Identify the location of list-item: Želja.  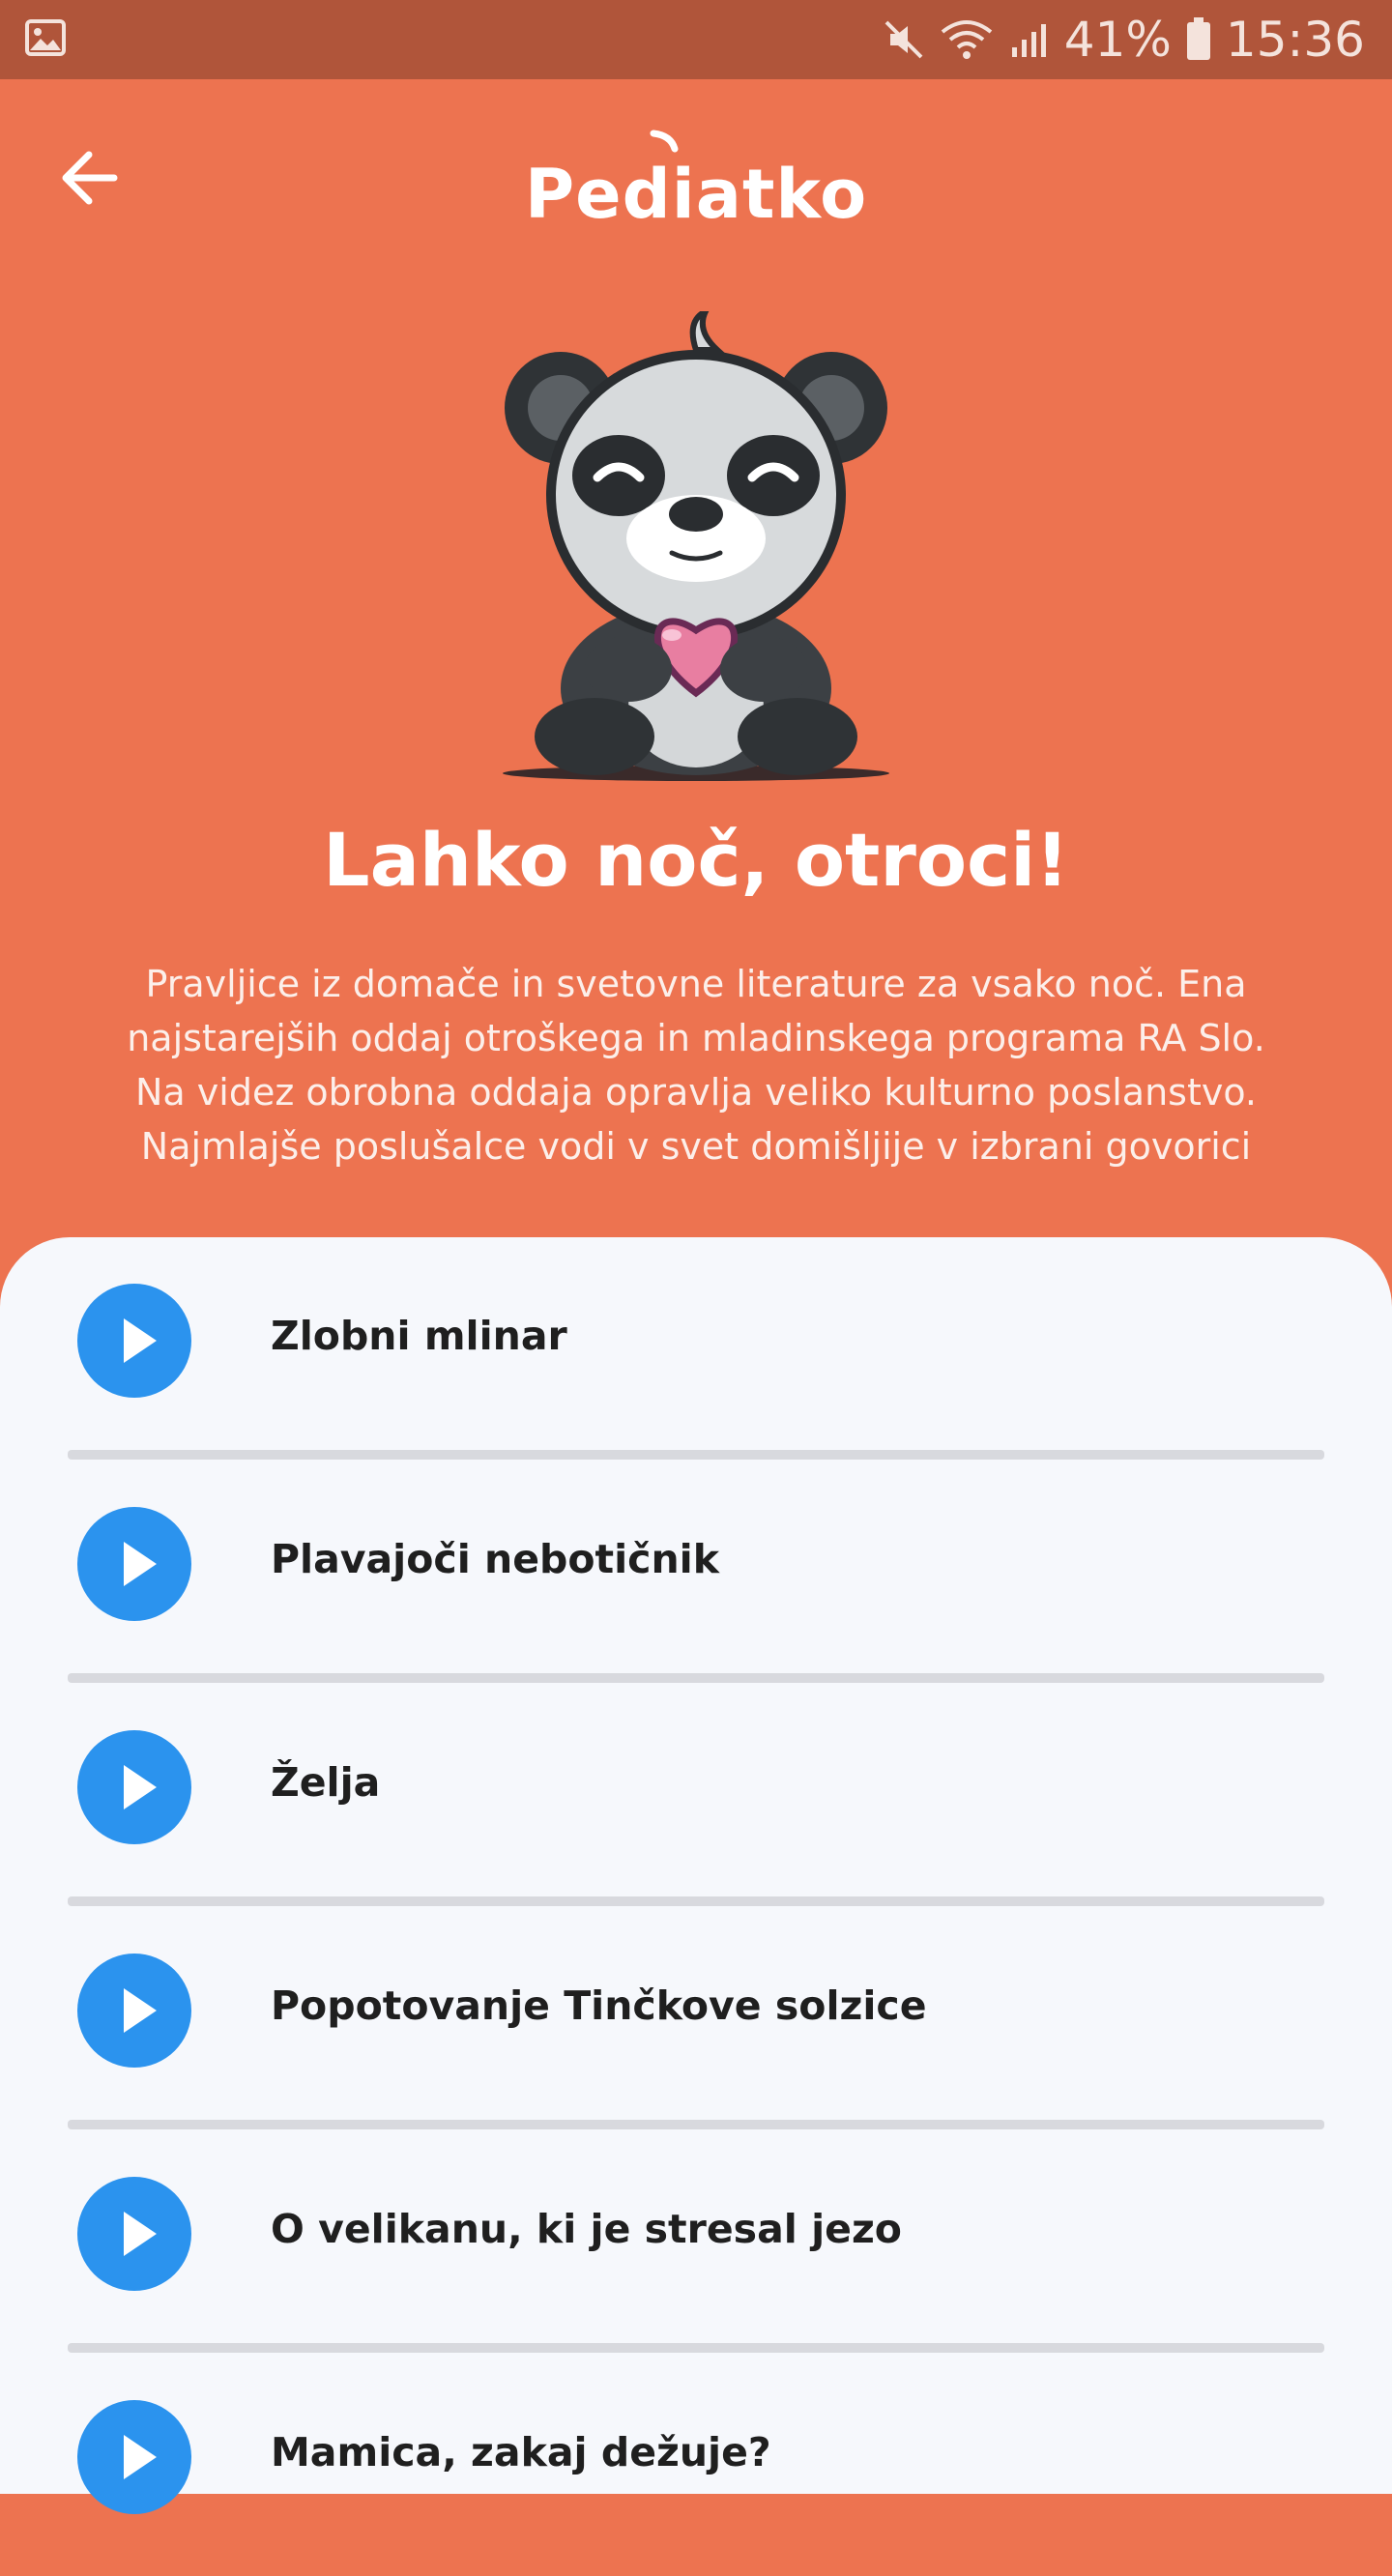
(696, 1795).